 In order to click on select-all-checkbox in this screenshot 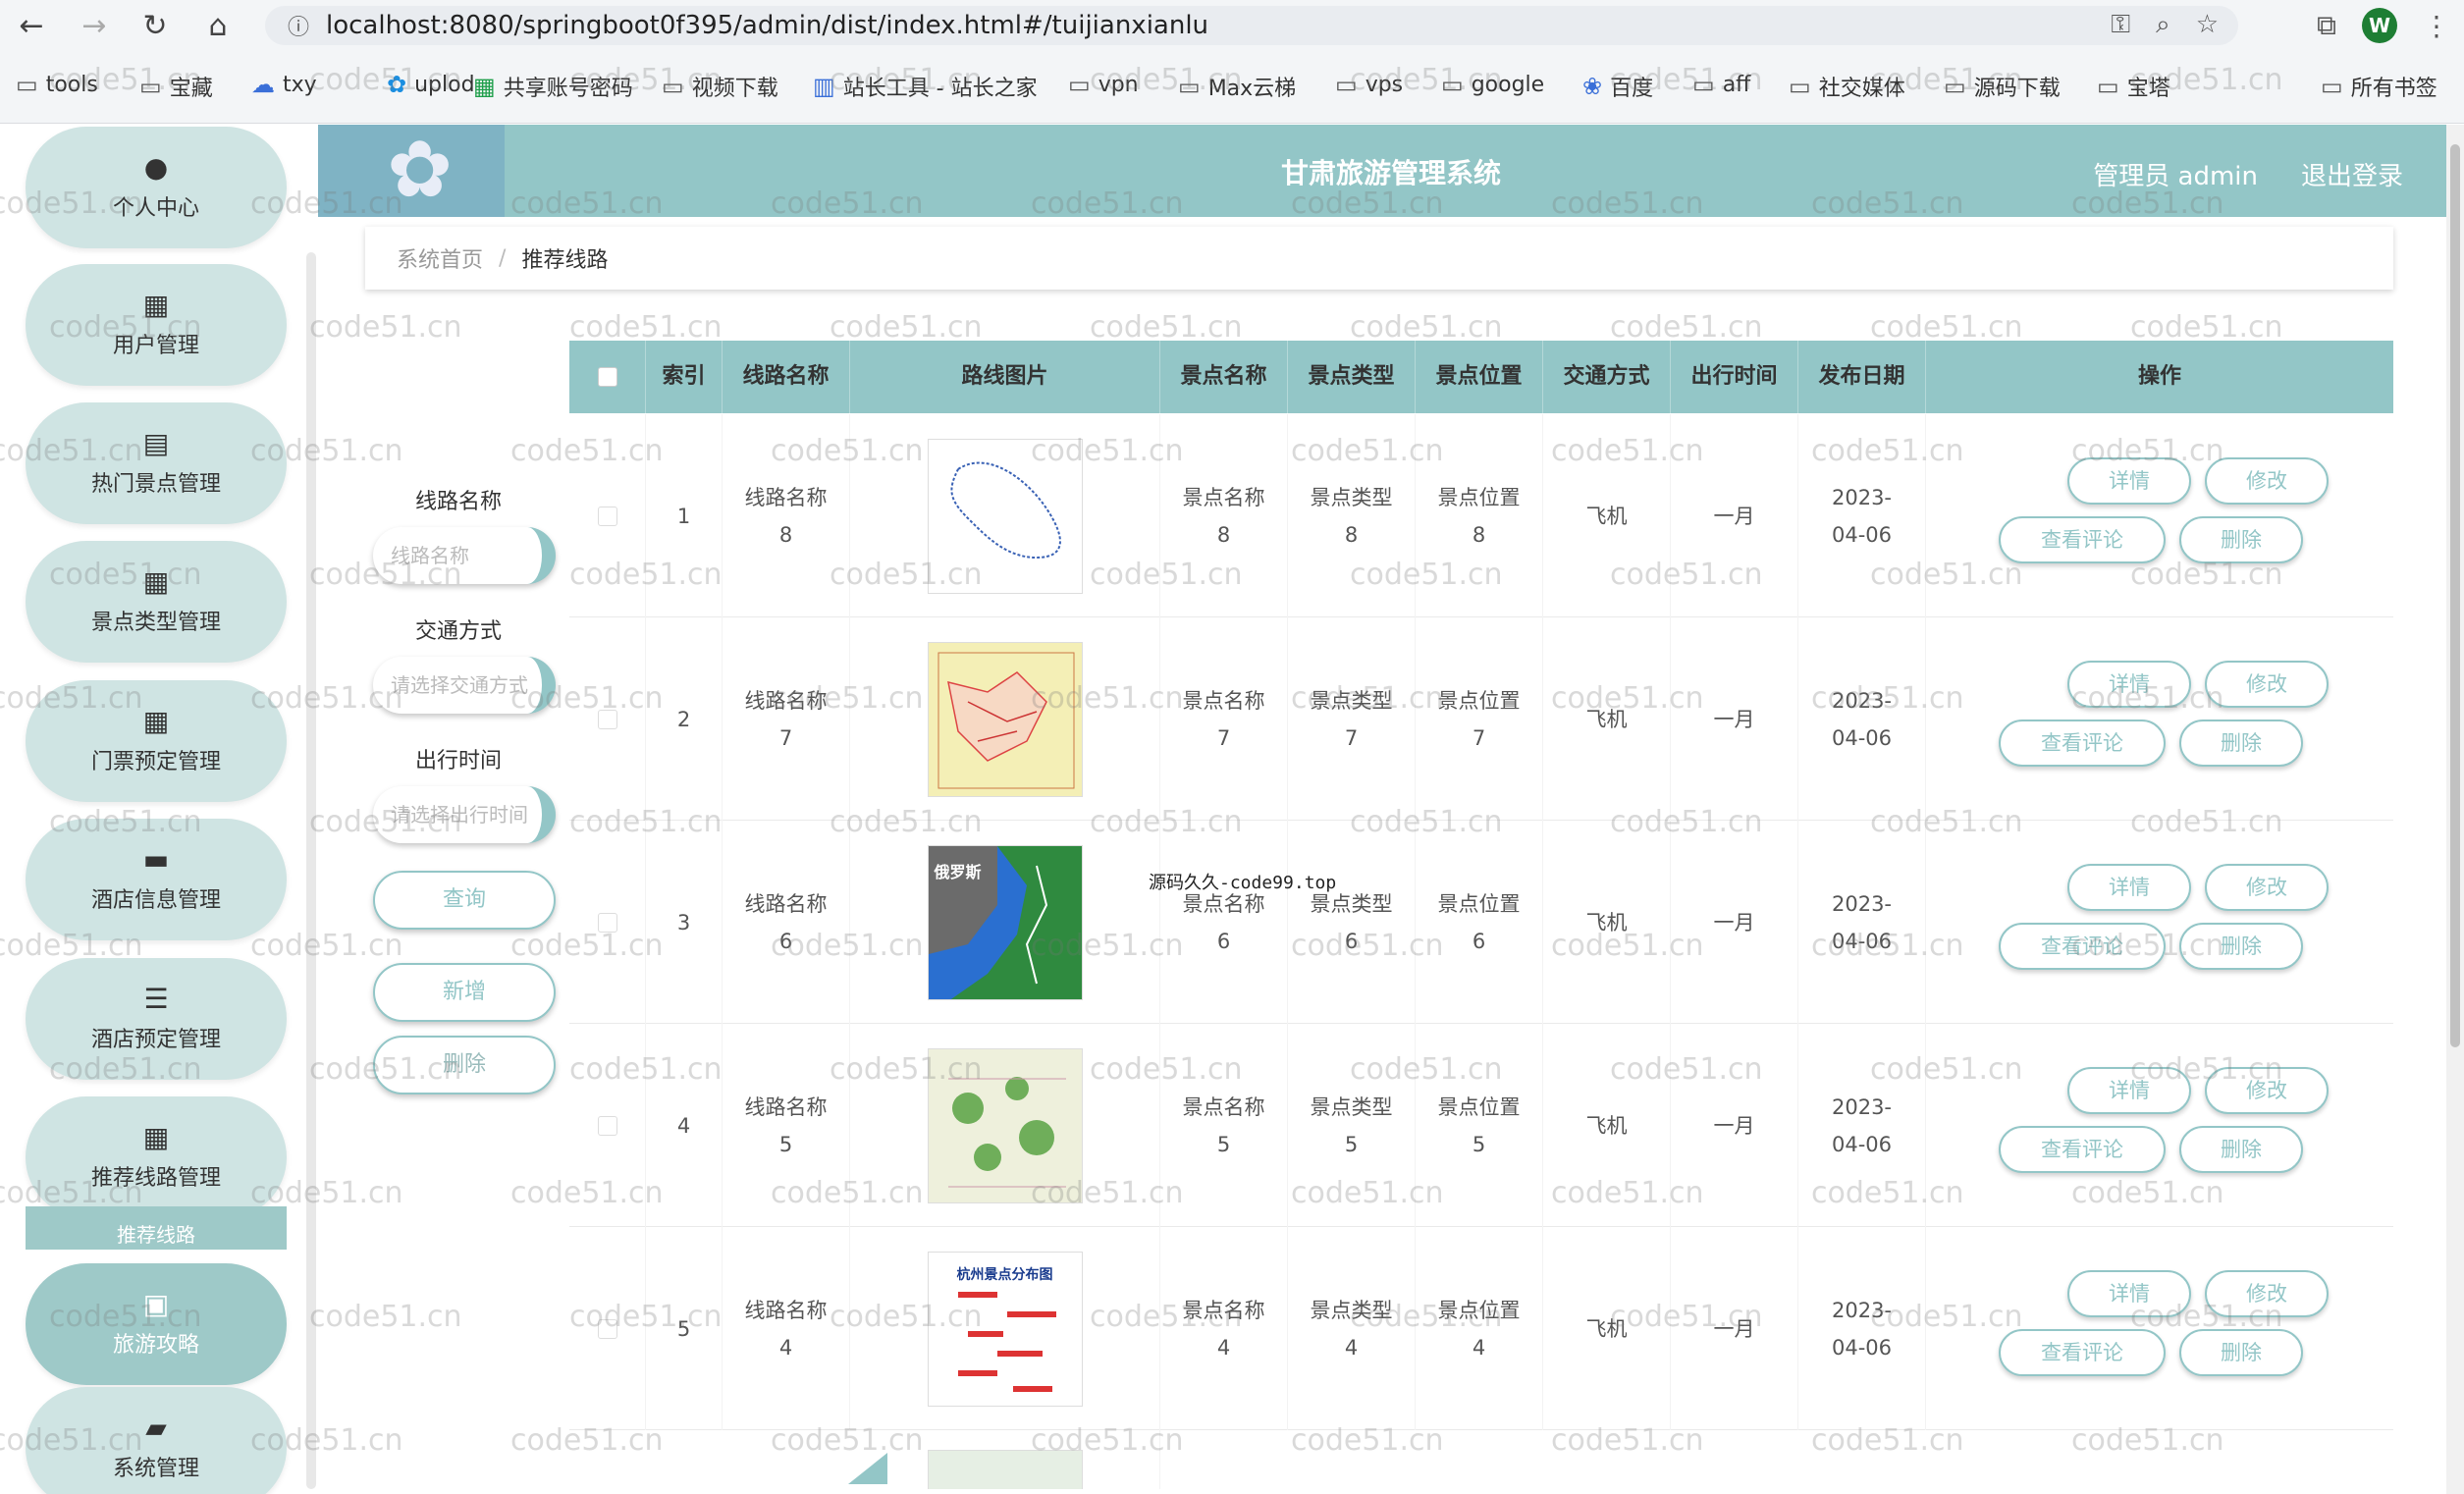, I will do `click(607, 377)`.